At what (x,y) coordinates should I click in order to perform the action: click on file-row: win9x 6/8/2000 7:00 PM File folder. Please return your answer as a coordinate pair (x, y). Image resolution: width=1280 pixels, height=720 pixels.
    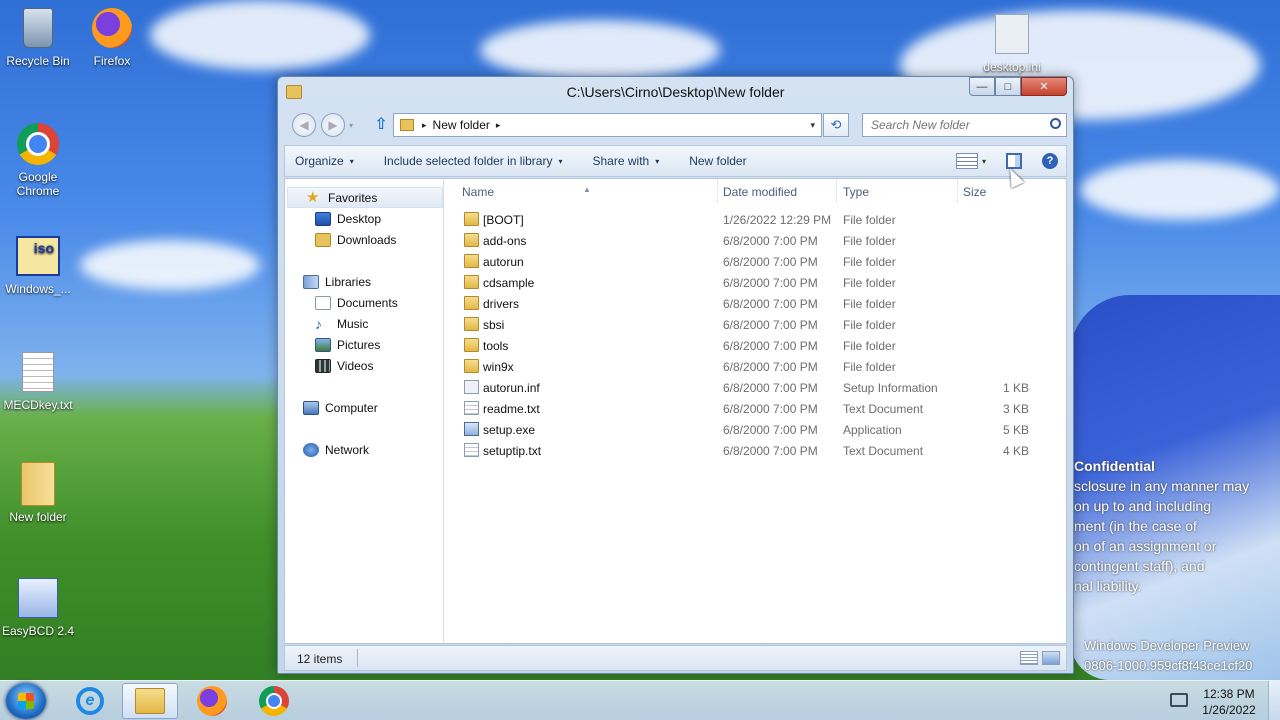
    Looking at the image, I should click on (755, 366).